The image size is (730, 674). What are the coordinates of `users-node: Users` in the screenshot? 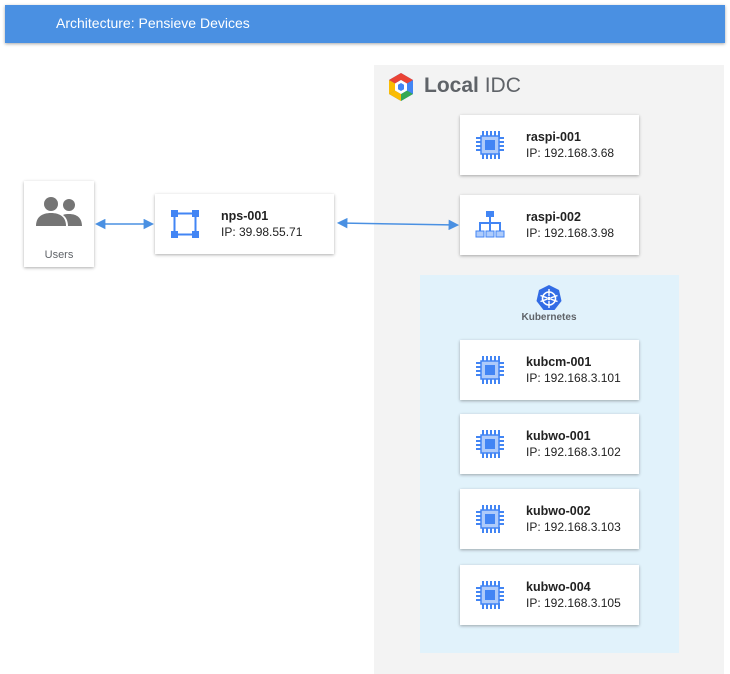 It's located at (59, 224).